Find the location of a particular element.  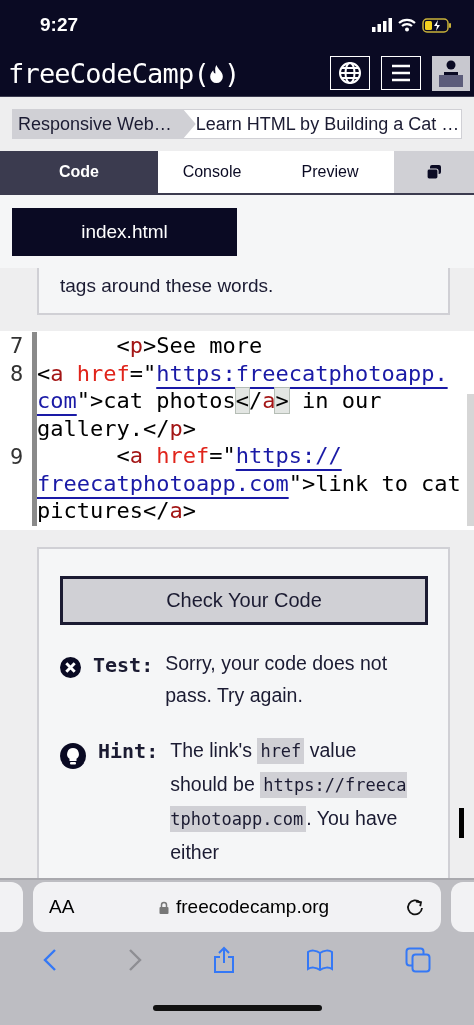

tabs-icon is located at coordinates (417, 960).